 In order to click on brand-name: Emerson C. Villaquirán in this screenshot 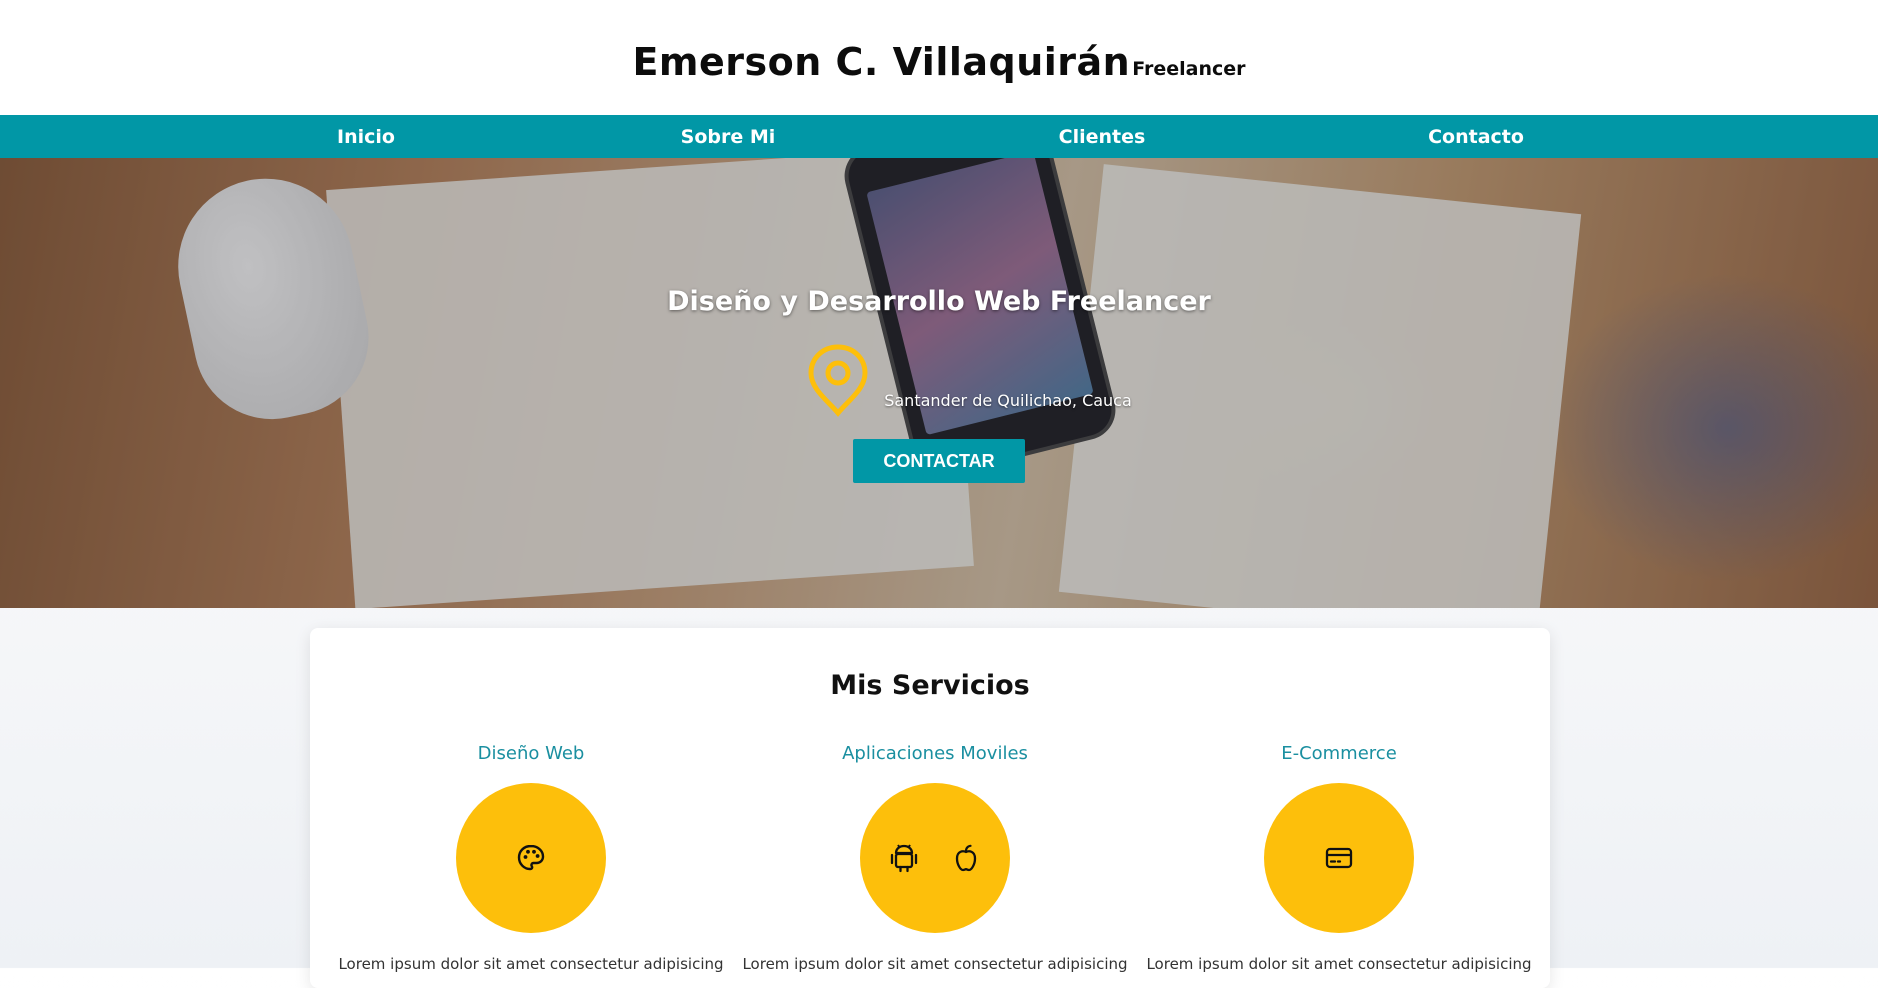, I will do `click(881, 61)`.